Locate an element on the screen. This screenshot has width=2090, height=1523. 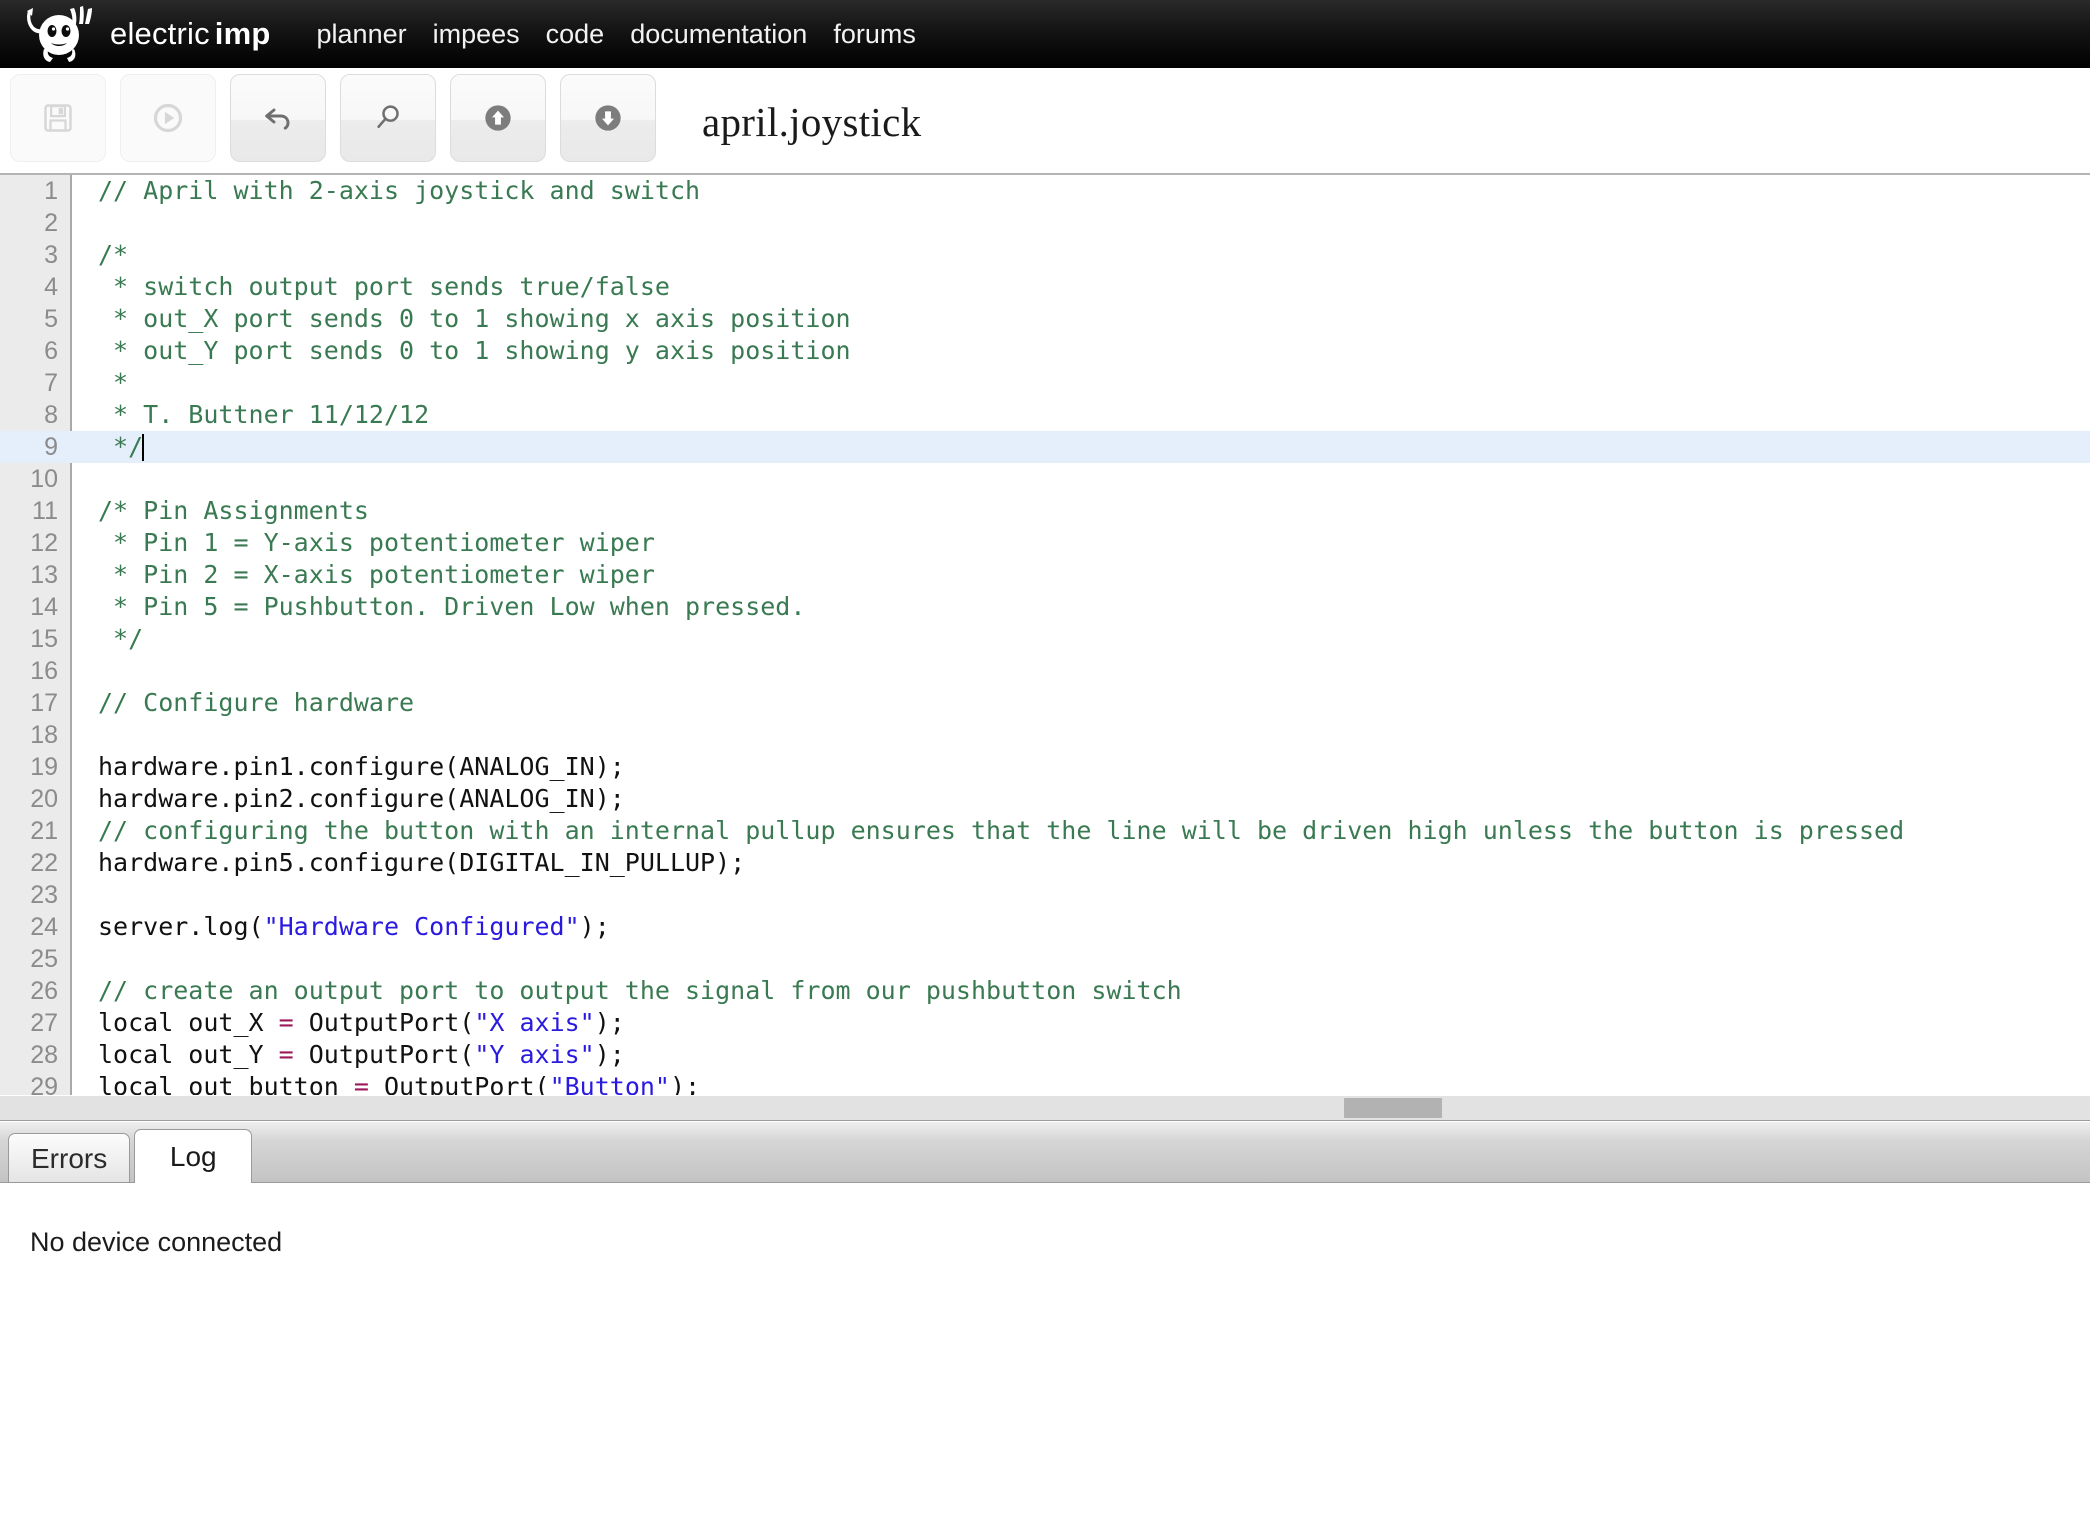
line-content: // Configure hardware is located at coordinates (256, 703).